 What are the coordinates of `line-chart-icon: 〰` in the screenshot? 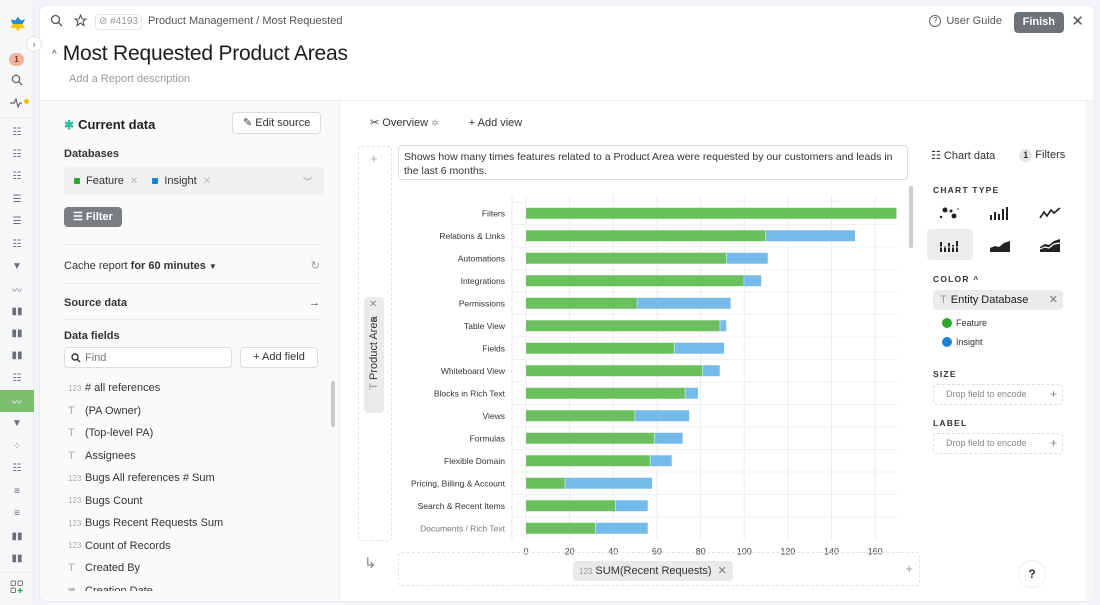 It's located at (17, 289).